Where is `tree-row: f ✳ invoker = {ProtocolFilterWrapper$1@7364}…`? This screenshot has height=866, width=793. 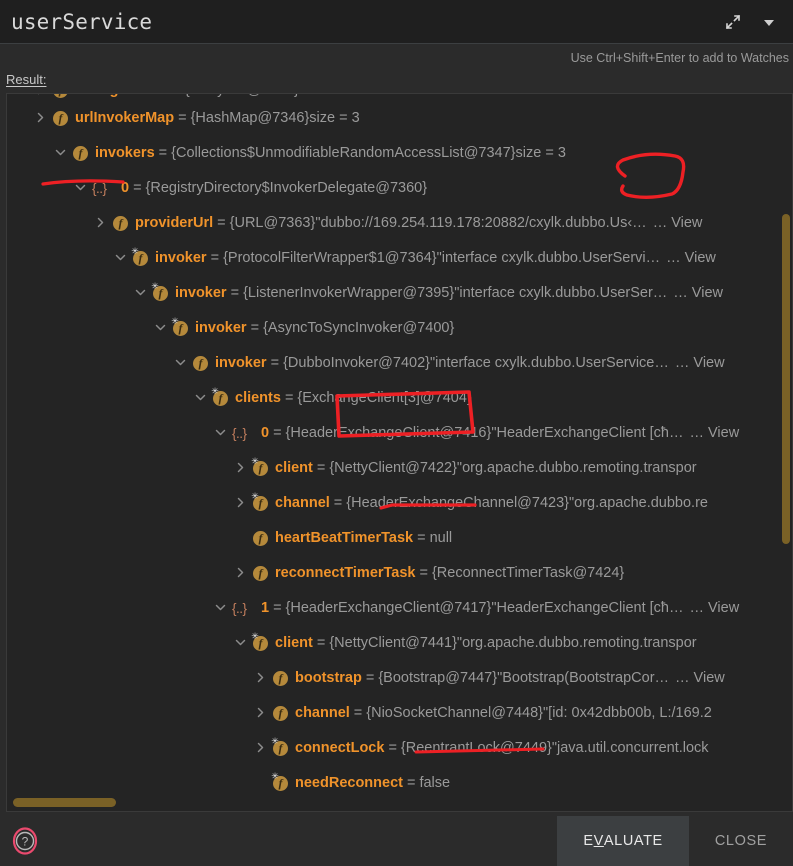 tree-row: f ✳ invoker = {ProtocolFilterWrapper$1@7364}… is located at coordinates (399, 258).